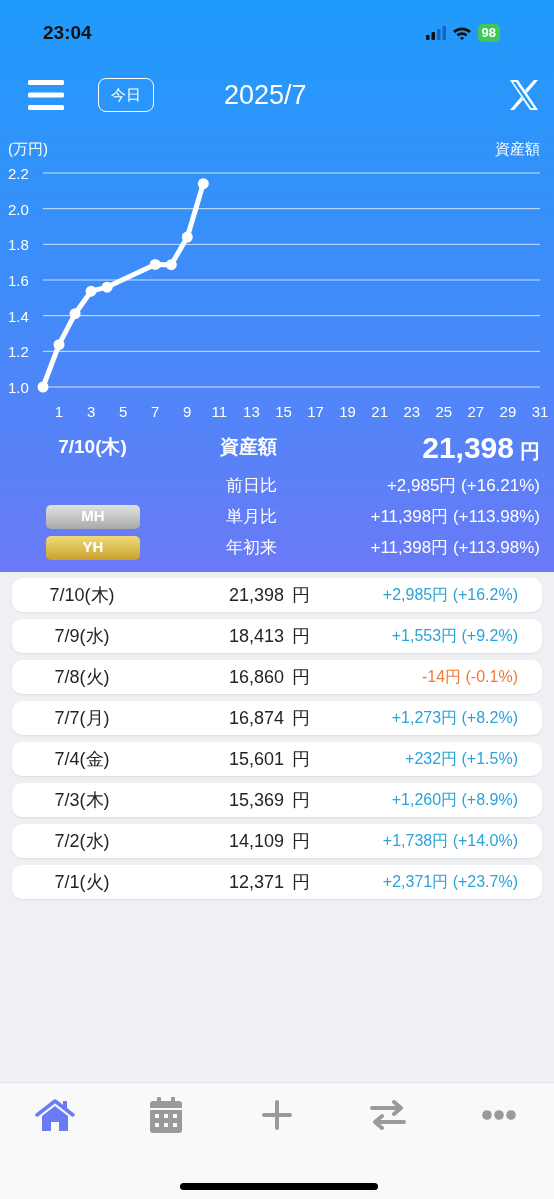 The height and width of the screenshot is (1199, 554). Describe the element at coordinates (462, 485) in the screenshot. I see `comparison-value: +2,985円 (+16.21%)` at that location.